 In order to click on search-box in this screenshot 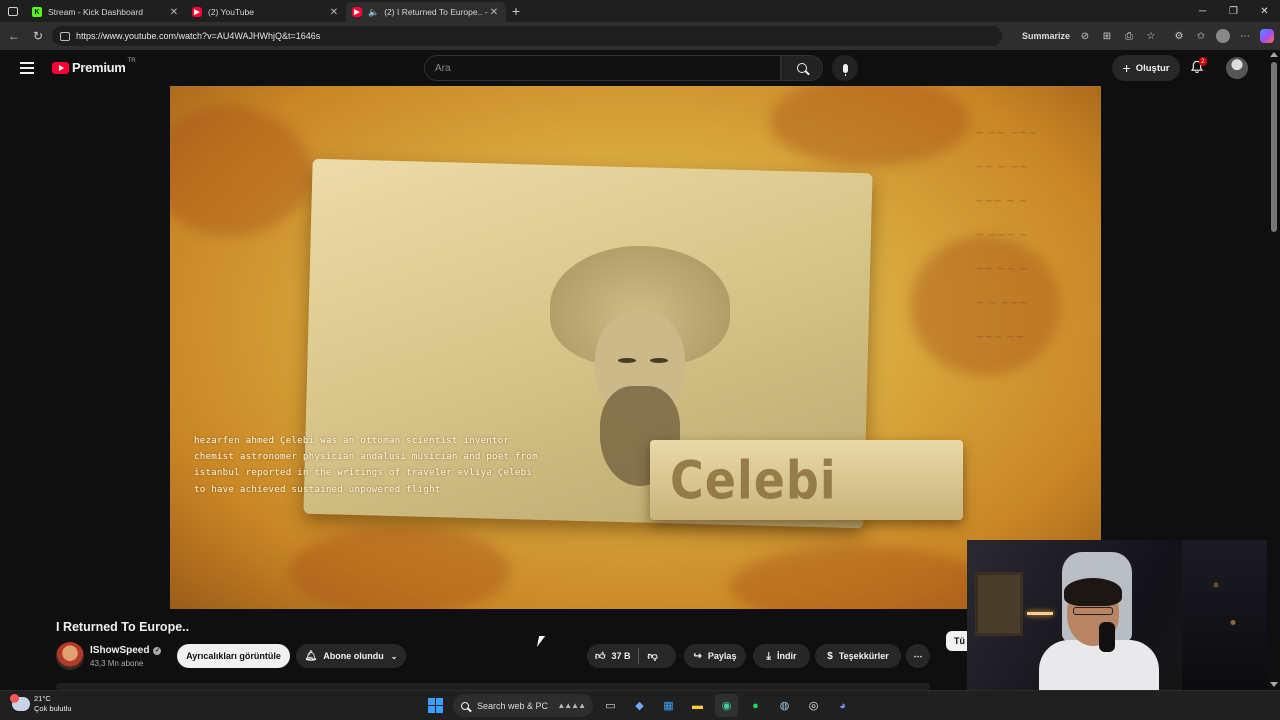, I will do `click(602, 68)`.